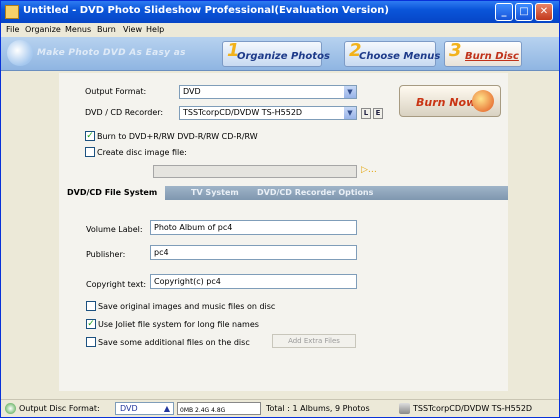 This screenshot has width=560, height=418. I want to click on recorder-select: TSSTcorpCD/DVDW TS-H552D ▼, so click(268, 113).